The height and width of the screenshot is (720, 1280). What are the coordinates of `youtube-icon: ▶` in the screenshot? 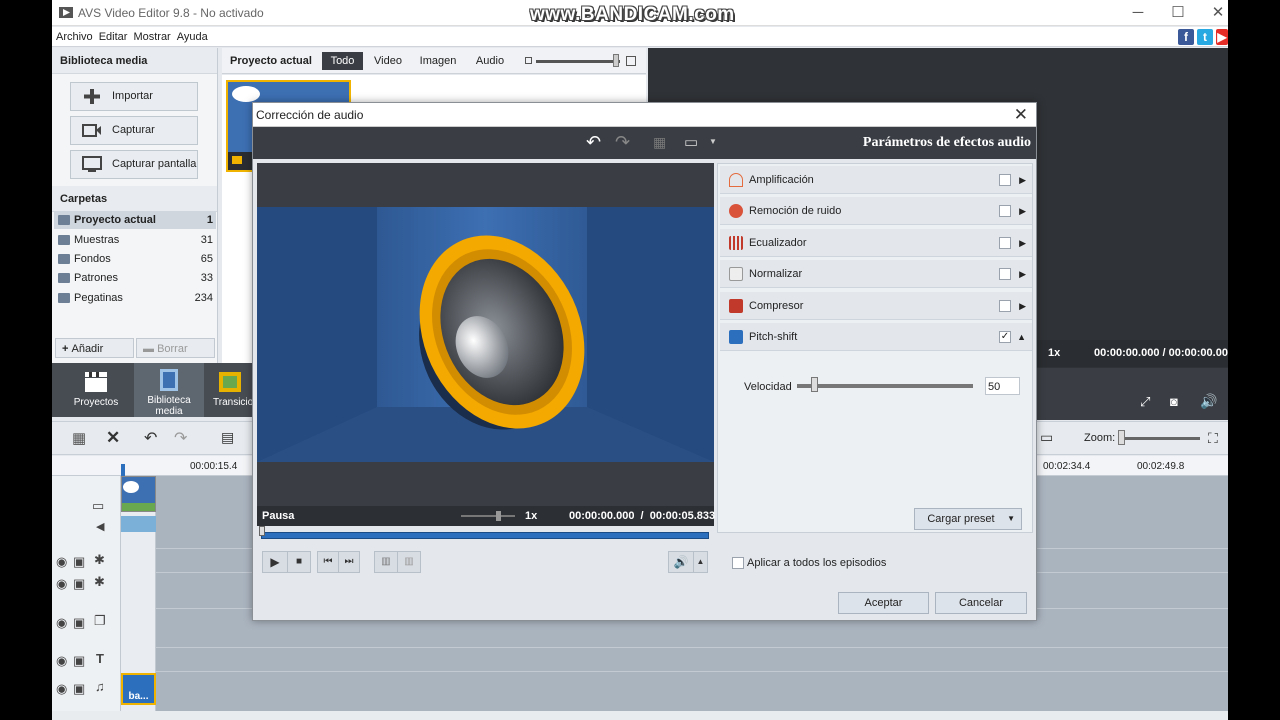 It's located at (1222, 37).